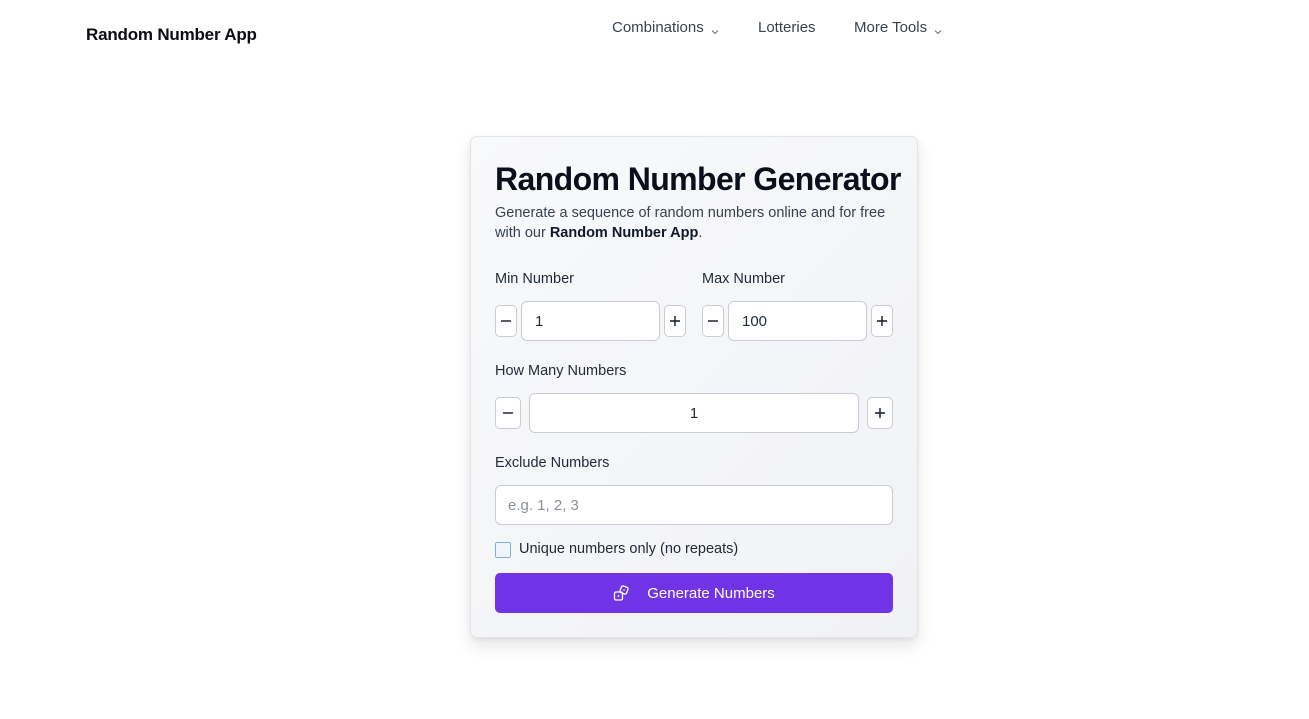 The height and width of the screenshot is (719, 1309). Describe the element at coordinates (700, 233) in the screenshot. I see `description-suffix: .` at that location.